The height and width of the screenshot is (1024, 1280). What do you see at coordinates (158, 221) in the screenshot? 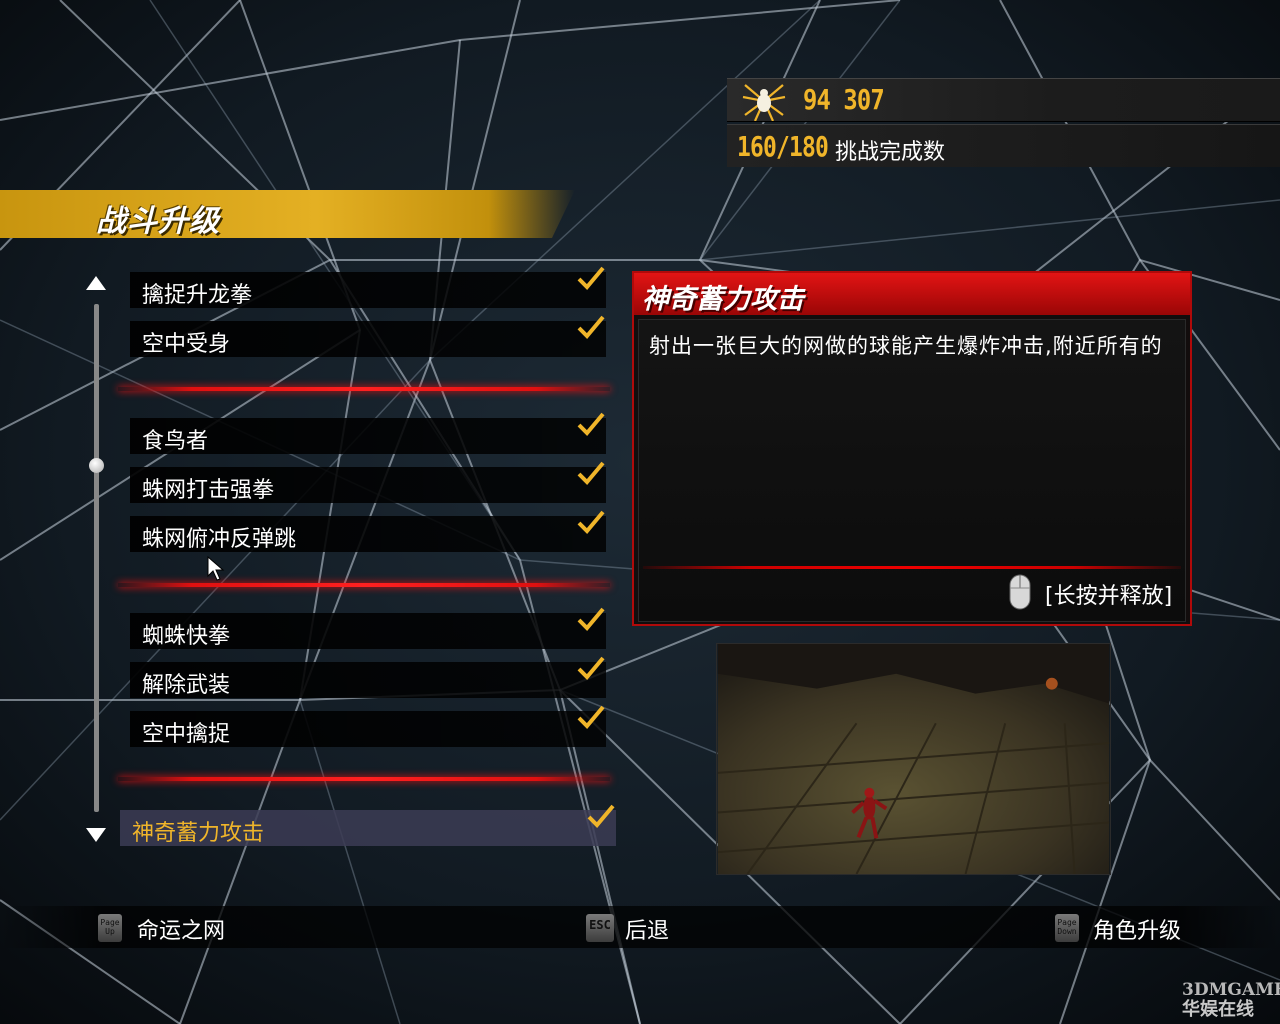
I see `section-title: 战斗升级` at bounding box center [158, 221].